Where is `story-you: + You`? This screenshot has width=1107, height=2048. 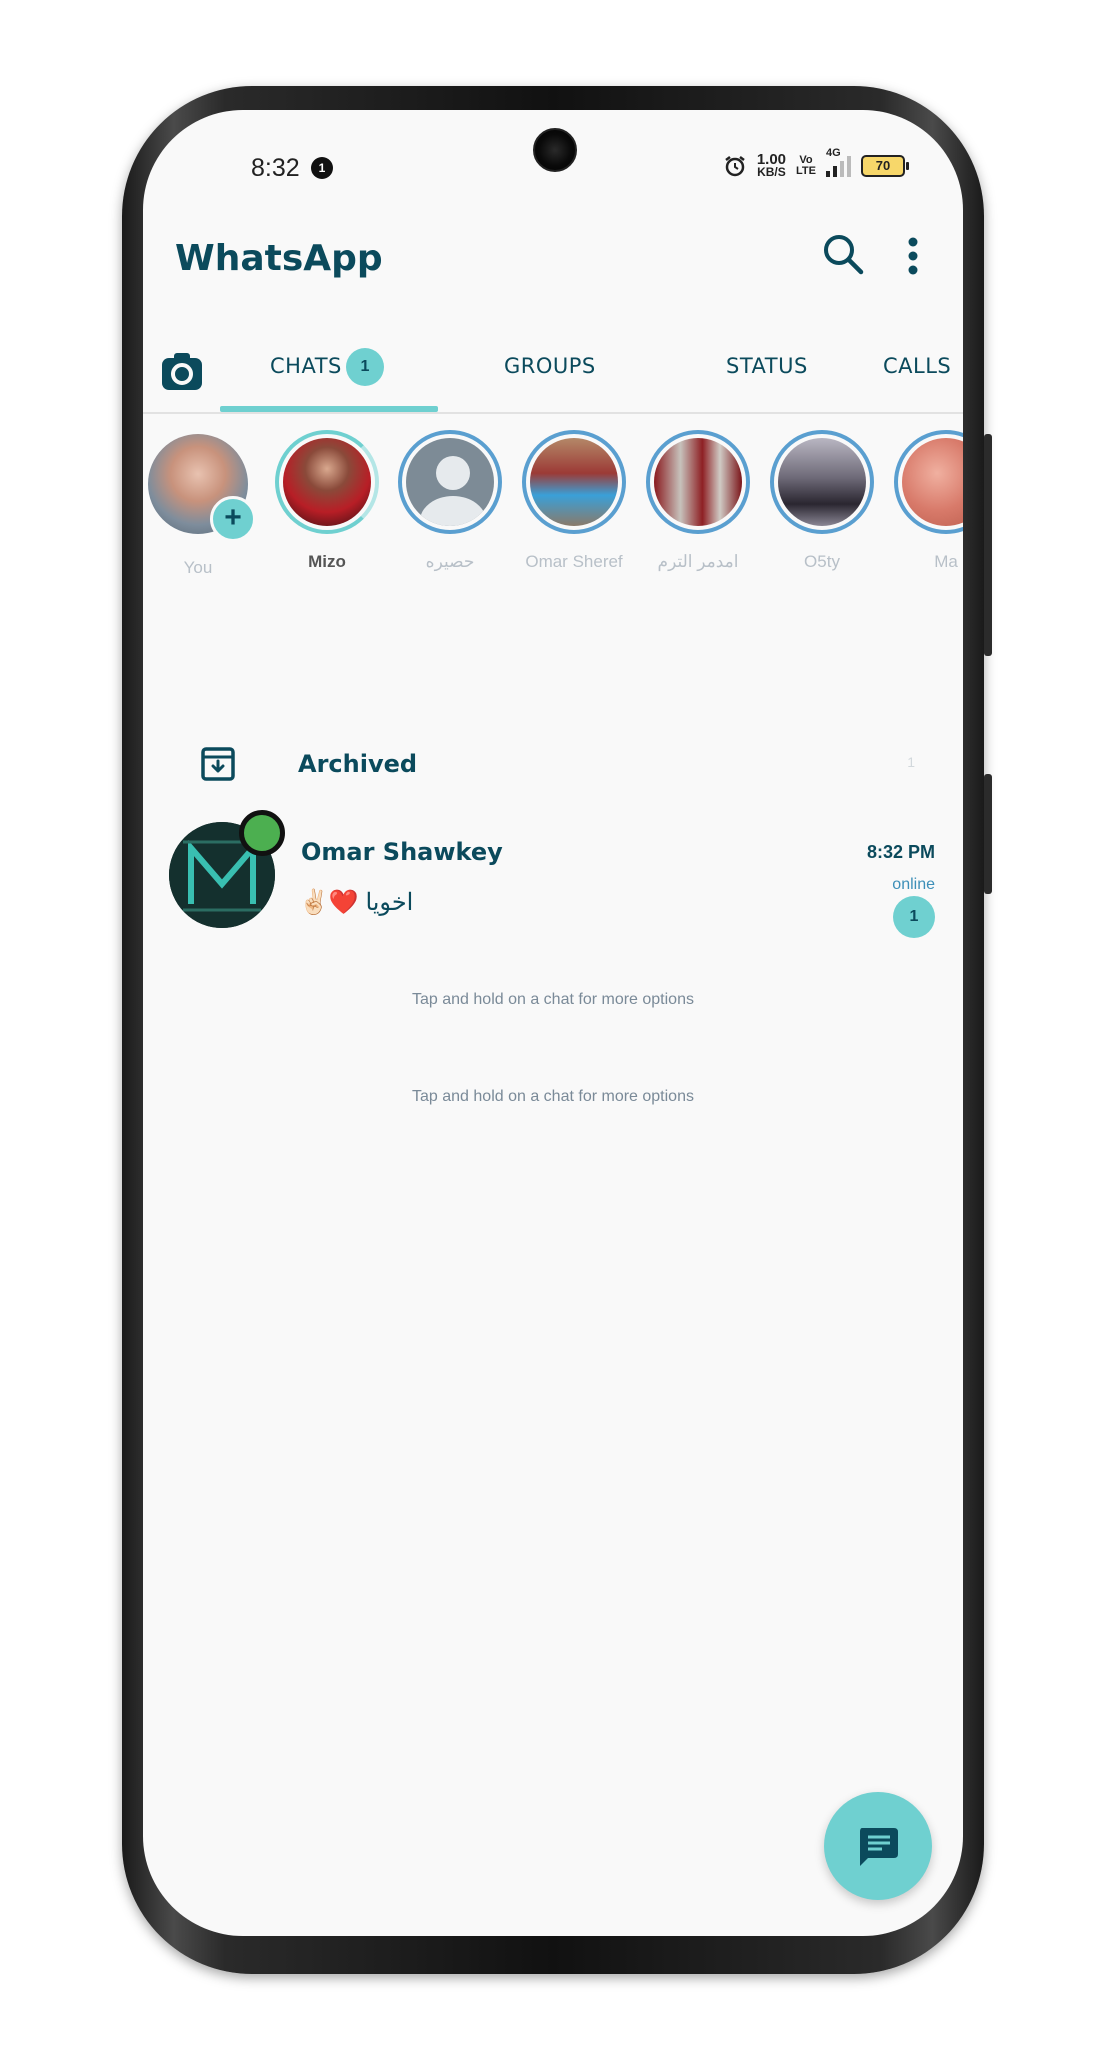
story-you: + You is located at coordinates (200, 506).